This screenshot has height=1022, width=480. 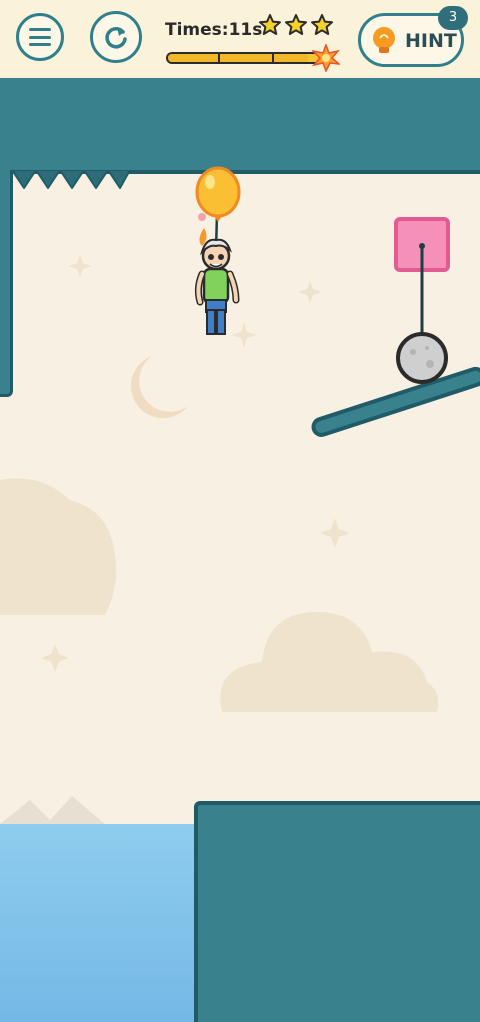 What do you see at coordinates (220, 253) in the screenshot?
I see `balloon-character` at bounding box center [220, 253].